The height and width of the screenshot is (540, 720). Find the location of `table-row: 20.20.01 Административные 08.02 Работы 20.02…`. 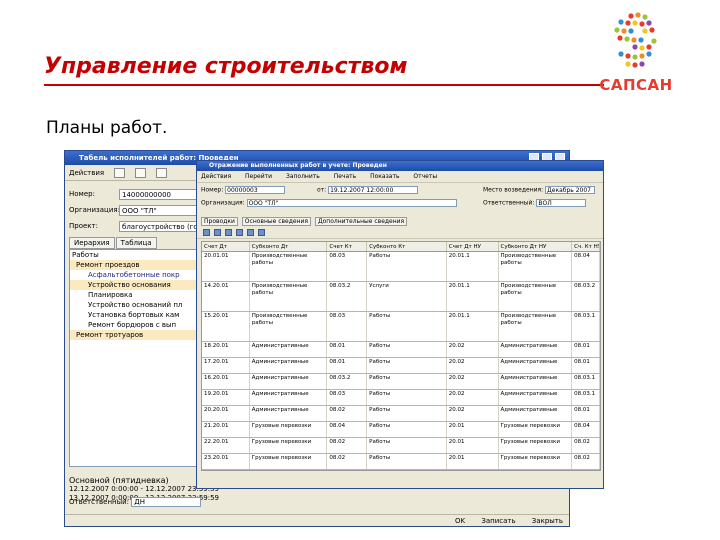

table-row: 20.20.01 Административные 08.02 Работы 20.02… is located at coordinates (401, 414).